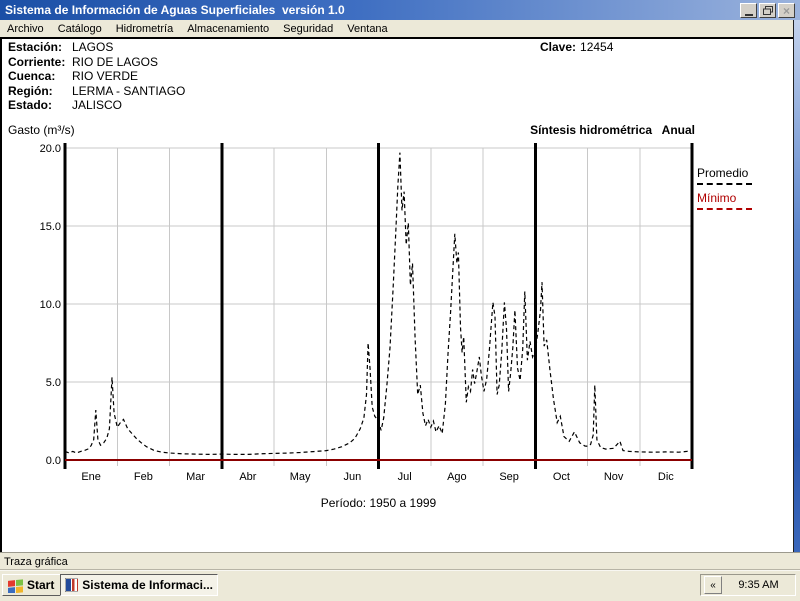  I want to click on field-value: LERMA - SANTIAGO, so click(129, 90).